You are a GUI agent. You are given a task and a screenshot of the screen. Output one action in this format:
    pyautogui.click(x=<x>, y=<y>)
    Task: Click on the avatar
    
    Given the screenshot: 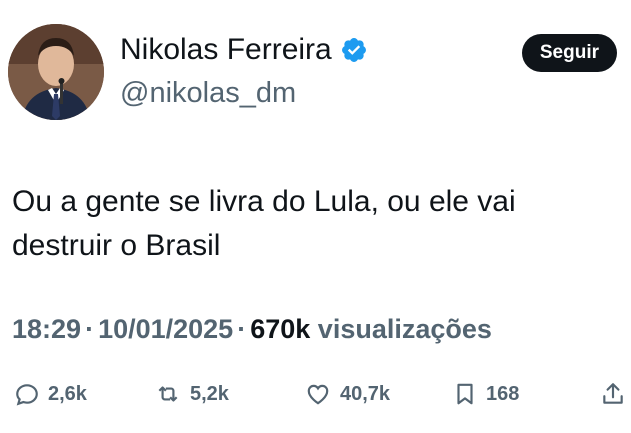 What is the action you would take?
    pyautogui.click(x=56, y=72)
    